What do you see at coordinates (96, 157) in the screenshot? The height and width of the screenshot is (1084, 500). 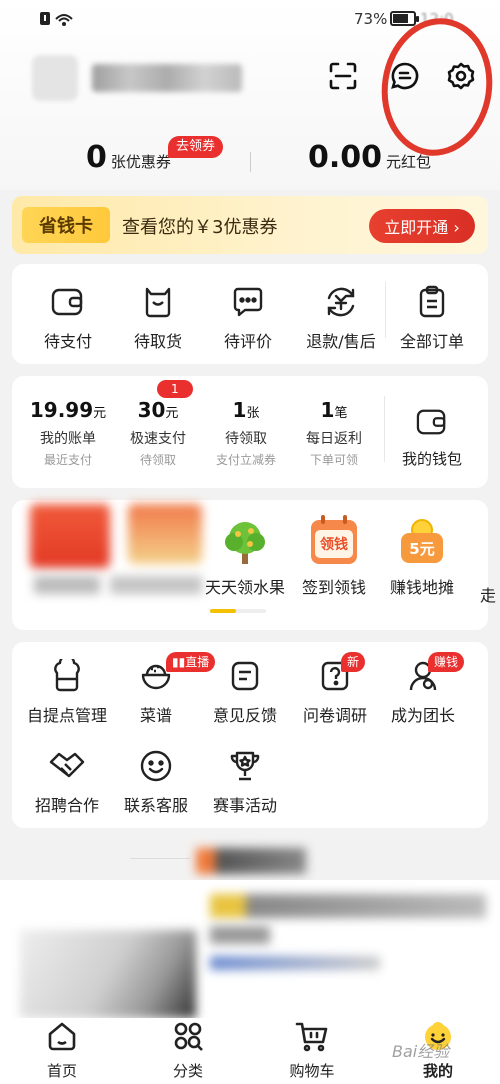 I see `coupon-count: 0` at bounding box center [96, 157].